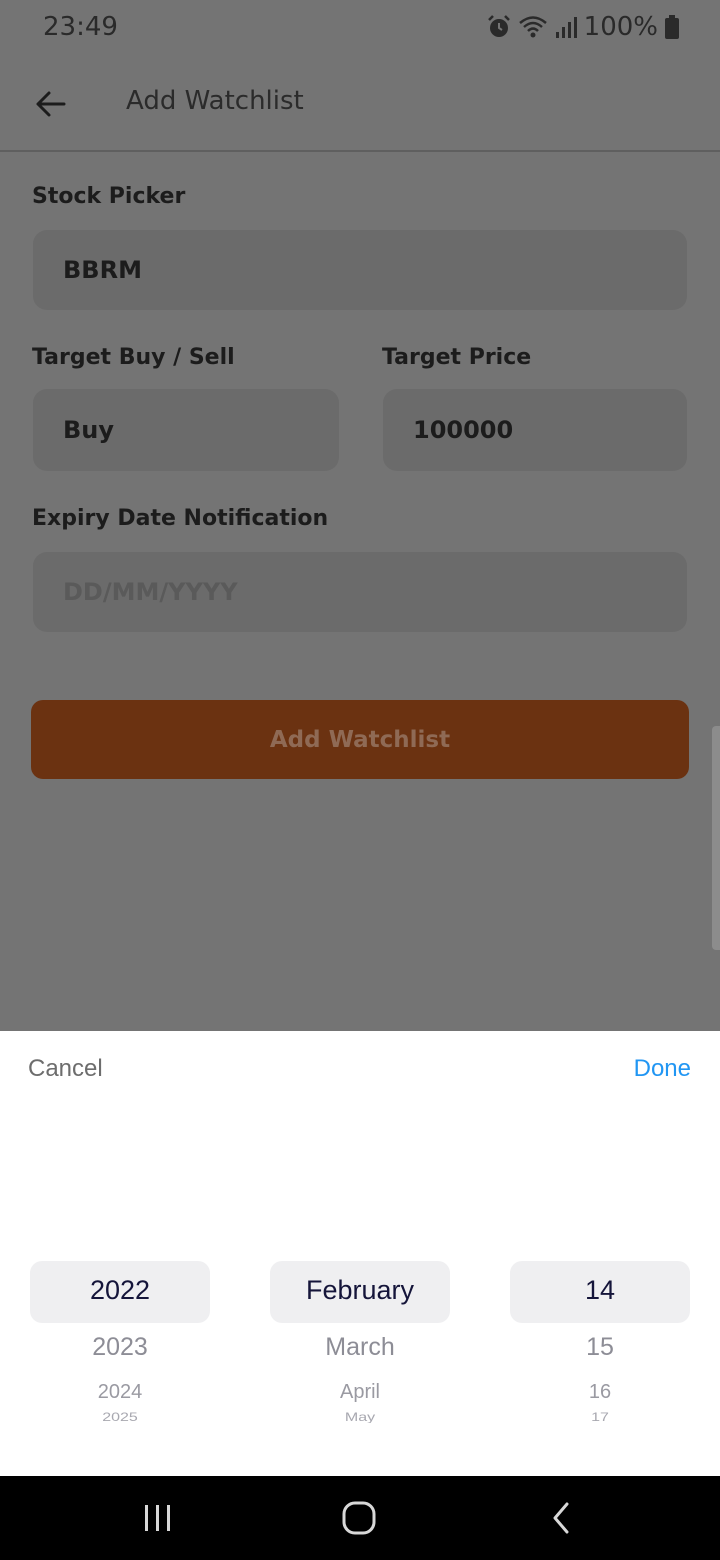  What do you see at coordinates (186, 430) in the screenshot?
I see `target-buy-sell-select: Buy` at bounding box center [186, 430].